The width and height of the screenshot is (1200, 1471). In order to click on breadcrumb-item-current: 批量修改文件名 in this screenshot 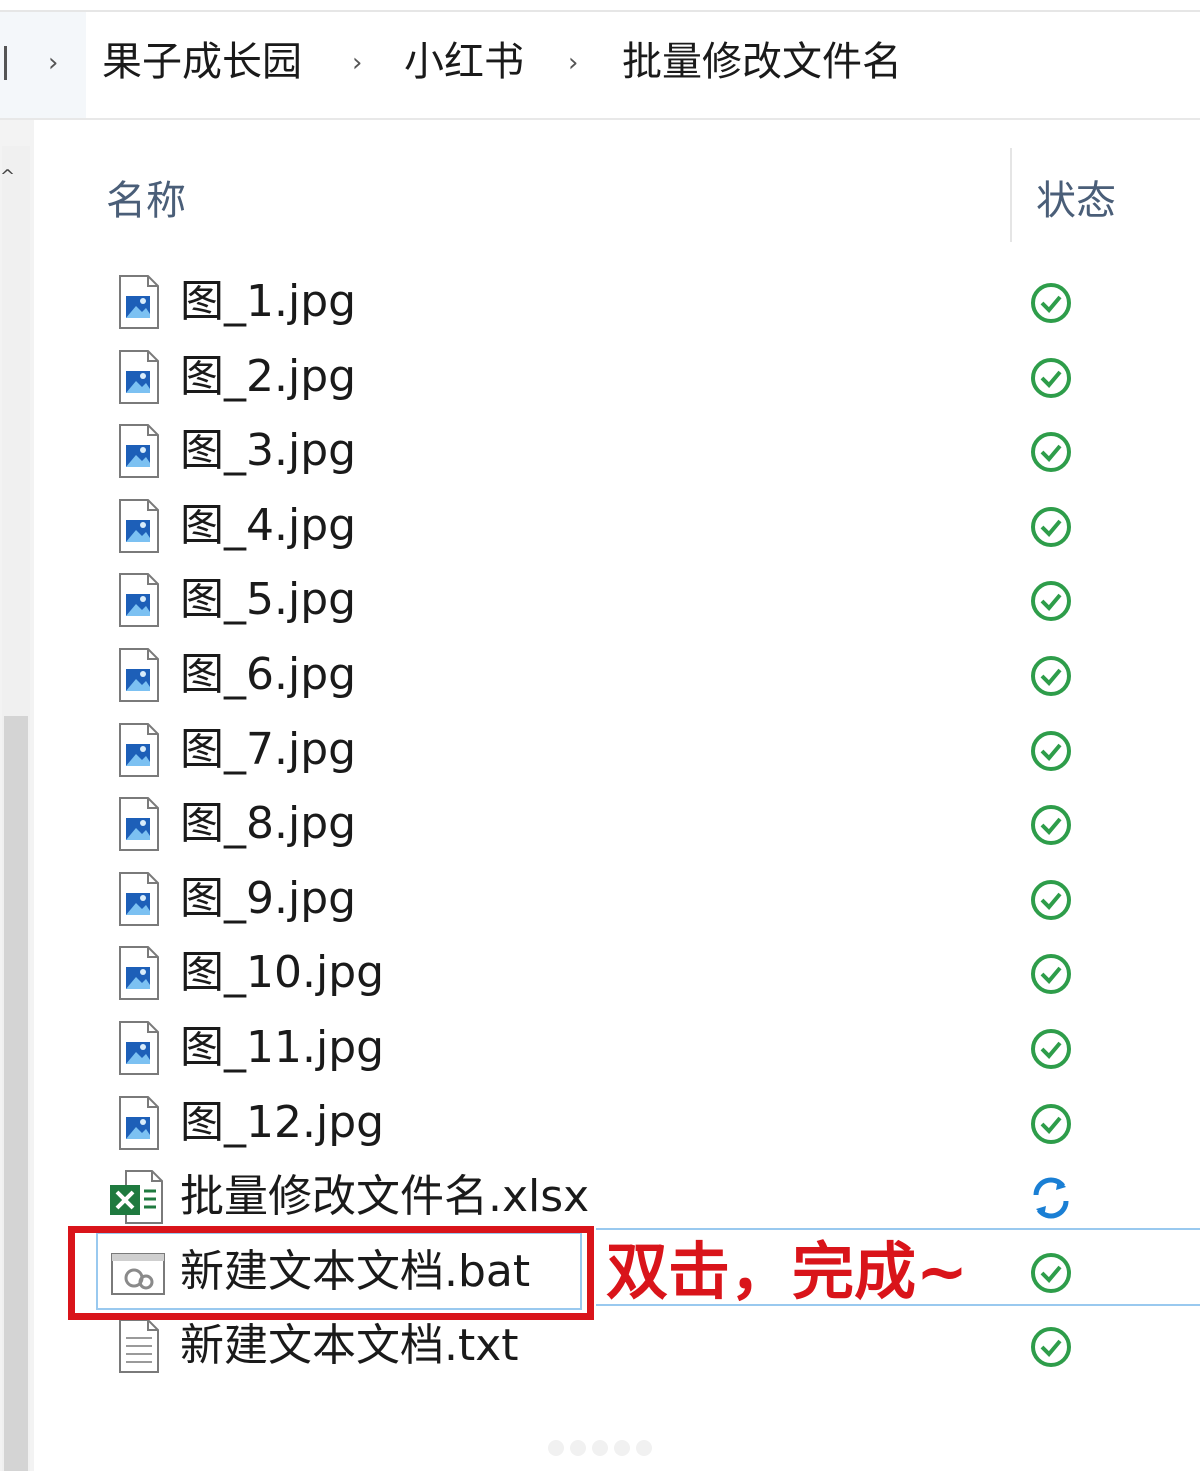, I will do `click(762, 62)`.